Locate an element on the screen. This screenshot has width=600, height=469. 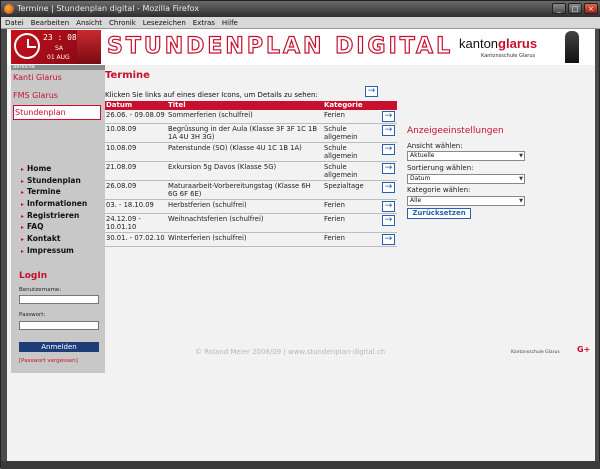
forgot-password-link: [Passwort vergessen] is located at coordinates (48, 361).